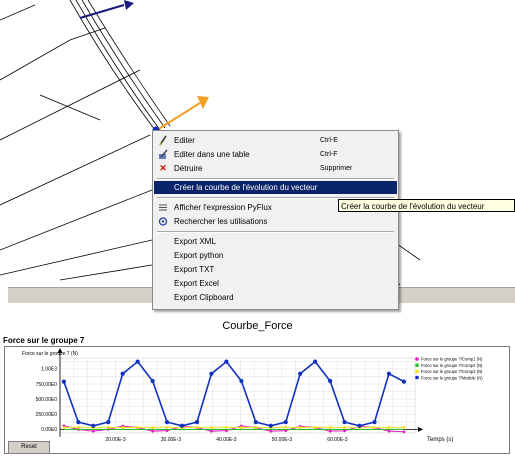 The width and height of the screenshot is (515, 460). I want to click on x-axis-arrow-icon, so click(420, 429).